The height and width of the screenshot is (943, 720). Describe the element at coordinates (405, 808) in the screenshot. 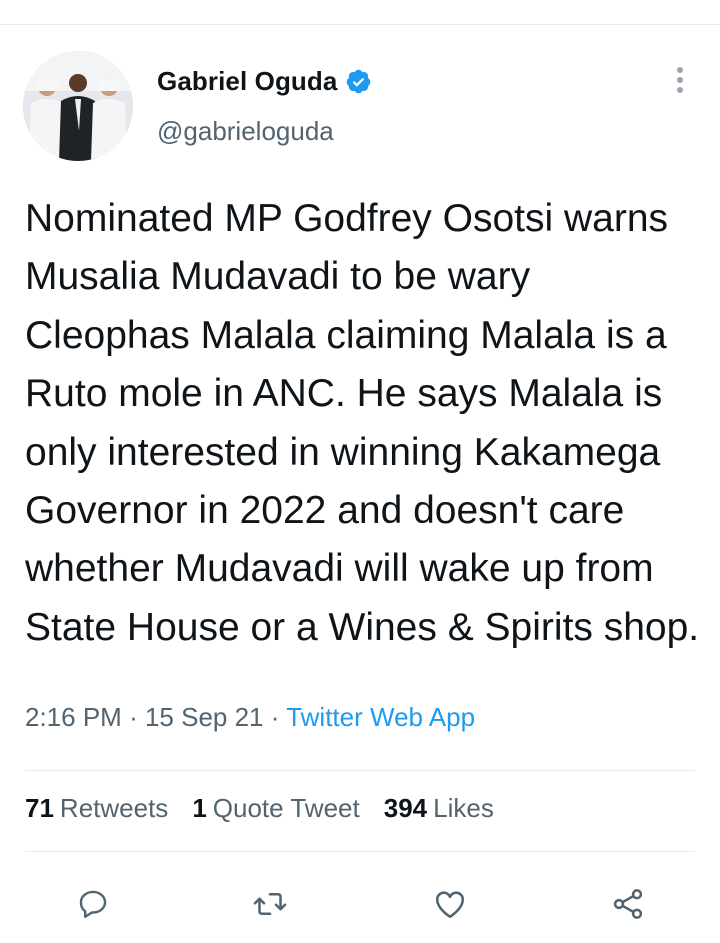

I see `likes-count: 394` at that location.